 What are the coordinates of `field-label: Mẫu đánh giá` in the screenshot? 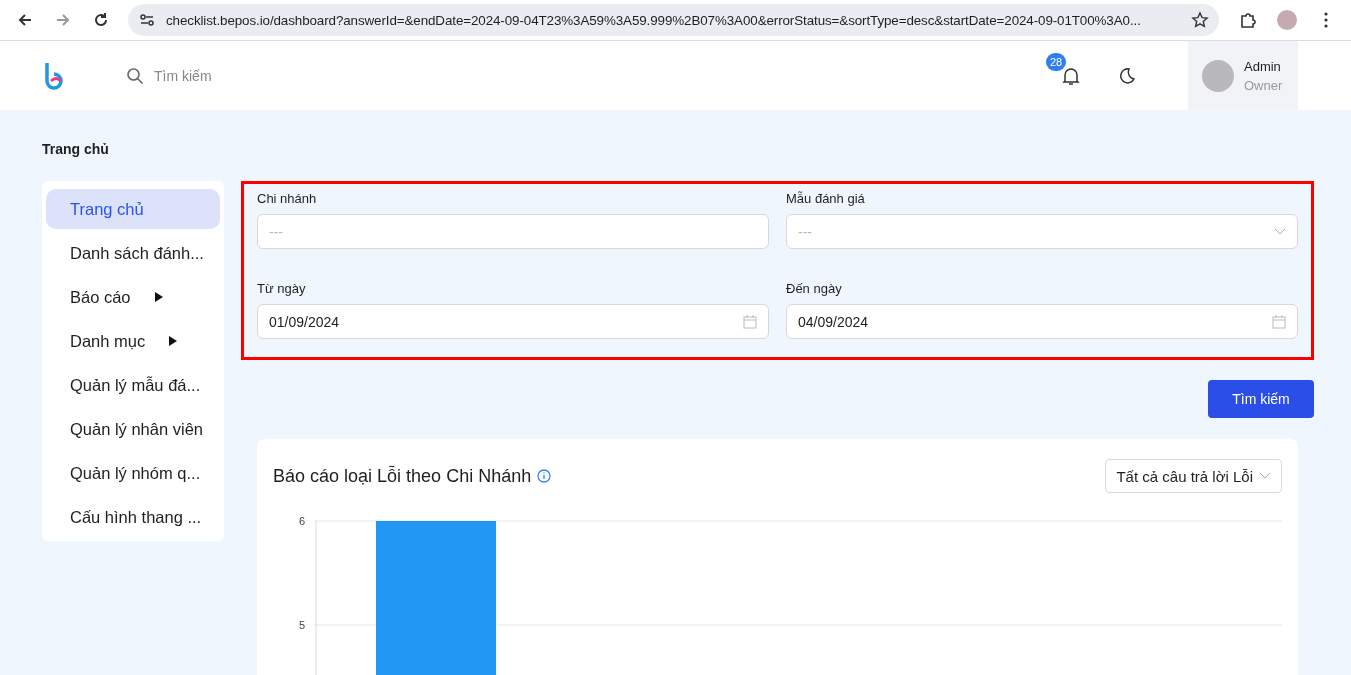 It's located at (825, 198).